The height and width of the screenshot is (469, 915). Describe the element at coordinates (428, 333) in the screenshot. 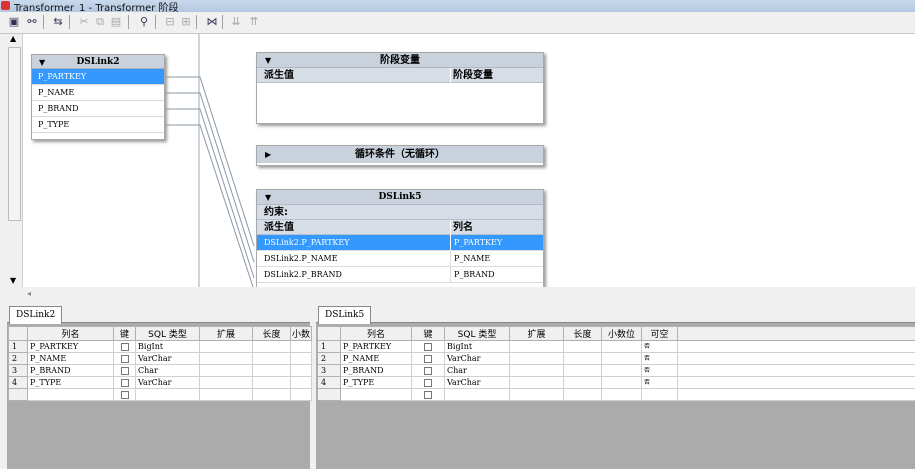

I see `column-header: 键` at that location.